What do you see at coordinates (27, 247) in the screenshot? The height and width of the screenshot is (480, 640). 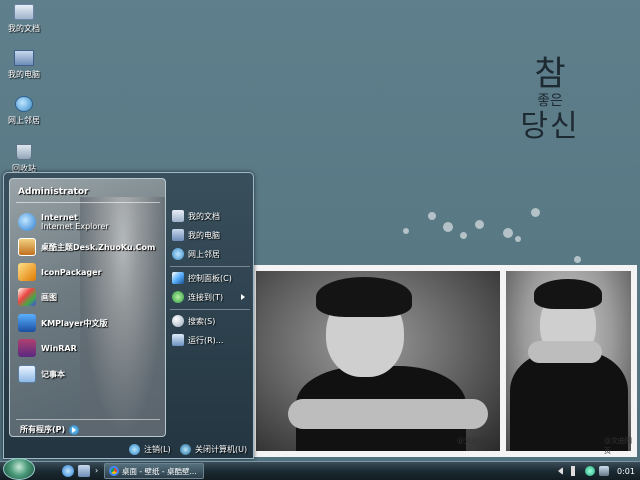 I see `zhuoku-icon` at bounding box center [27, 247].